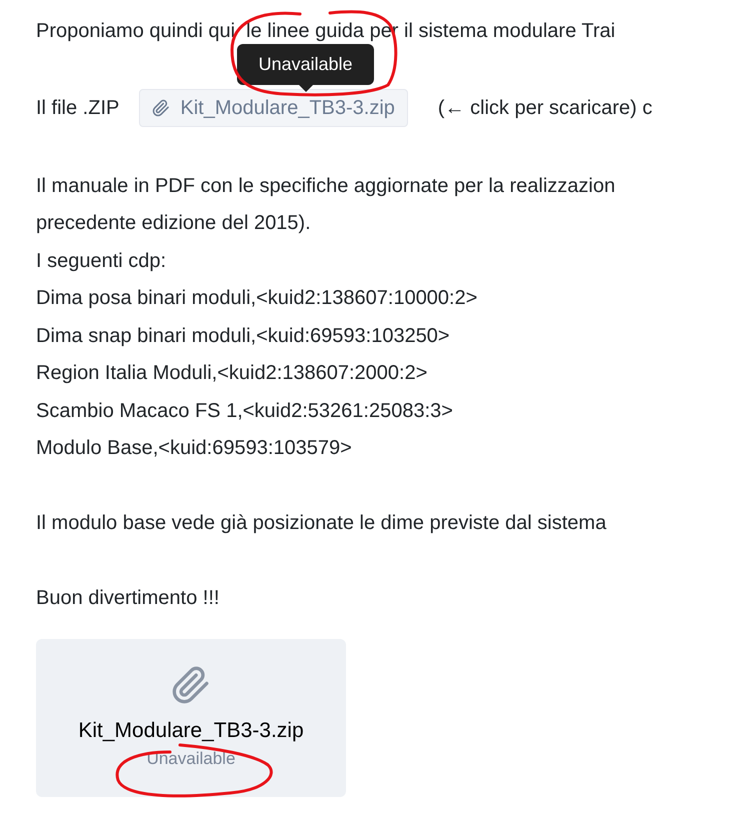 This screenshot has height=829, width=754. I want to click on tooltip: Unavailable, so click(305, 68).